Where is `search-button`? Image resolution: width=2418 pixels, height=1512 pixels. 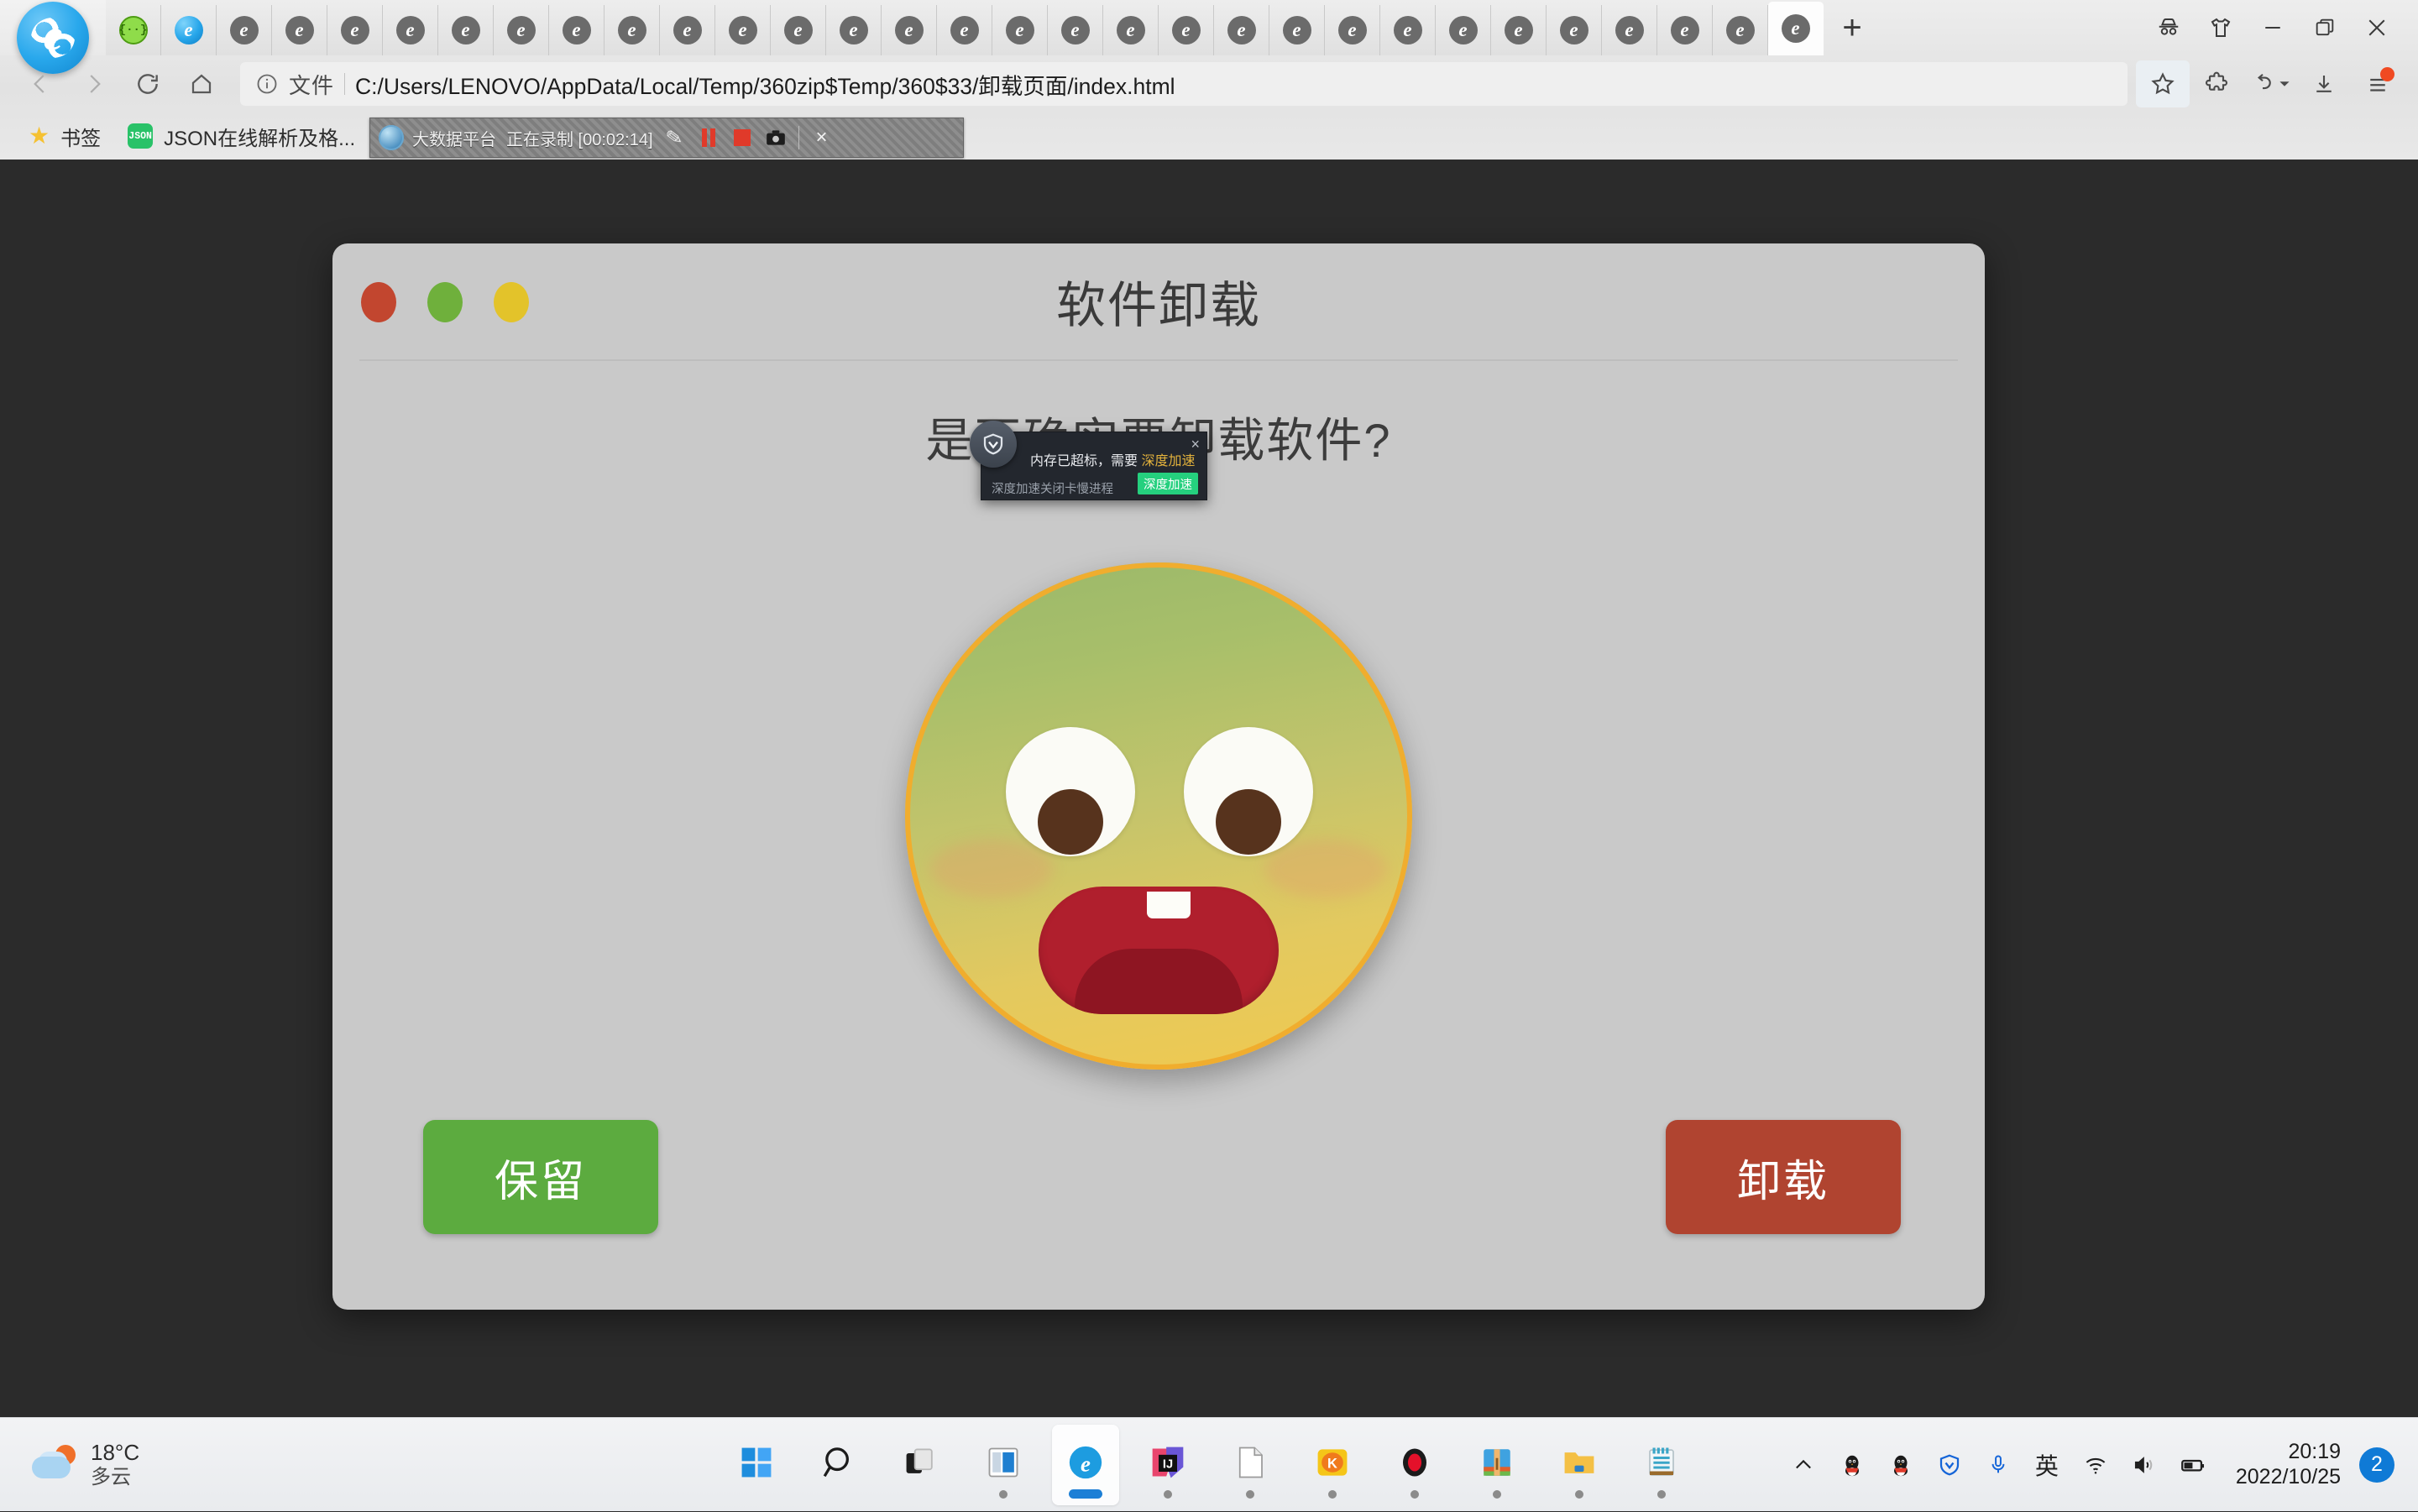
search-button is located at coordinates (838, 1465).